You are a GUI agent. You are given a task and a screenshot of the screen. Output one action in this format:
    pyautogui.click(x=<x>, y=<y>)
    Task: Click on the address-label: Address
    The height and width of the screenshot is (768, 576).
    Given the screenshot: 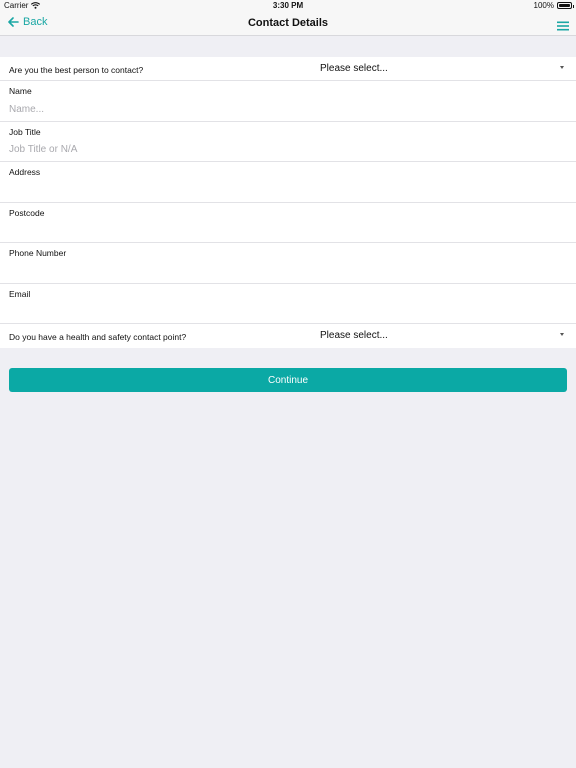 What is the action you would take?
    pyautogui.click(x=25, y=172)
    